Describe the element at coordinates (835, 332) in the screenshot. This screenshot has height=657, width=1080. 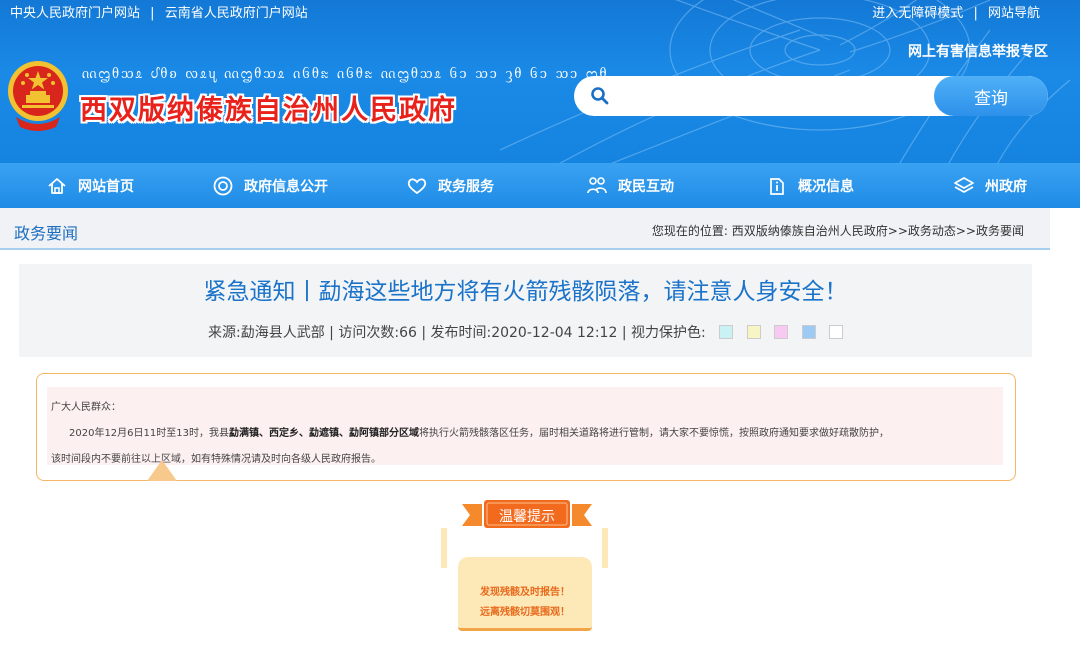
I see `eye-care-color-white` at that location.